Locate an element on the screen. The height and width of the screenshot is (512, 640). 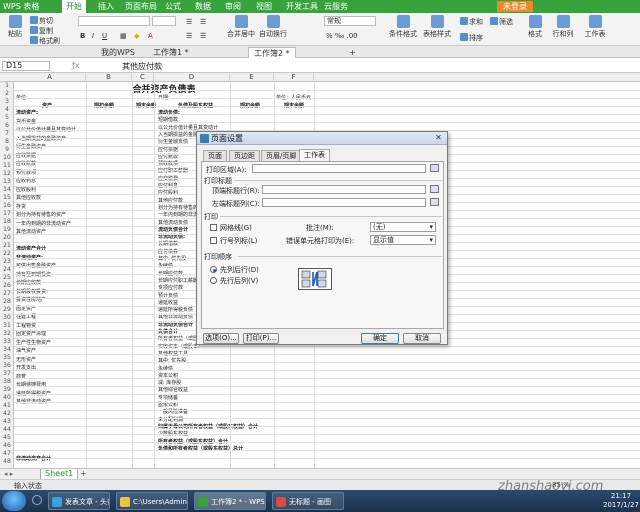
asset-item-cell: 生产性生物资产 is located at coordinates (33, 343).